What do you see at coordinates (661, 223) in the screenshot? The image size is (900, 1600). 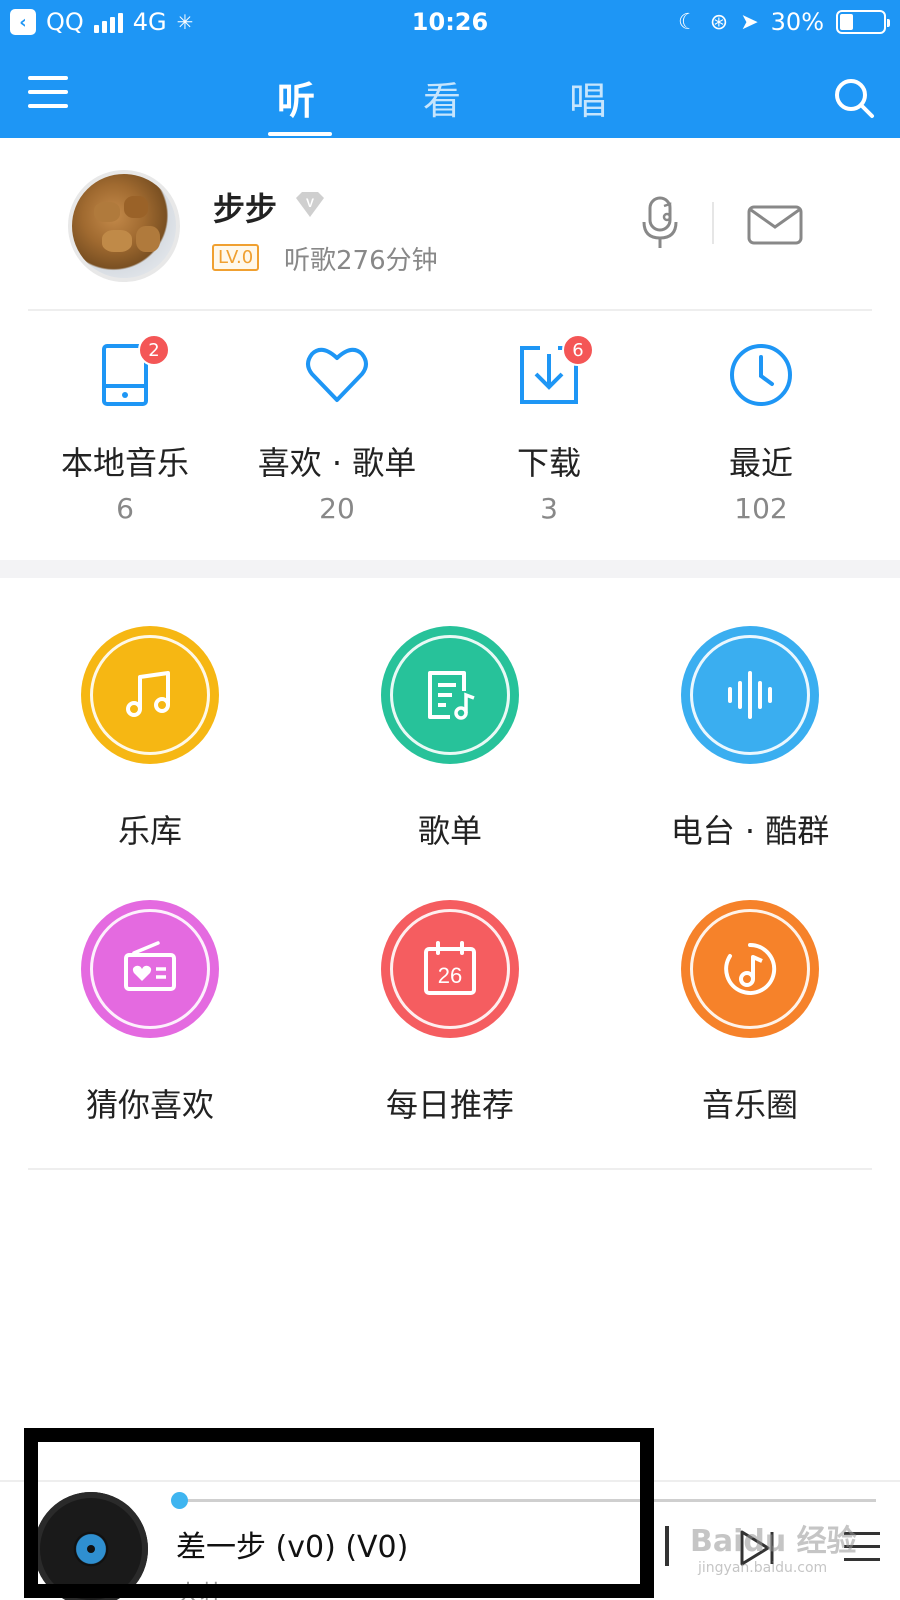 I see `microphone-icon` at bounding box center [661, 223].